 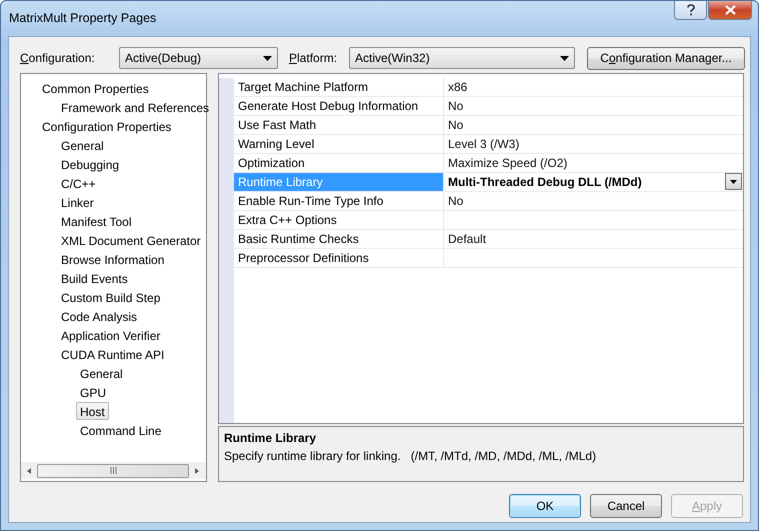 What do you see at coordinates (339, 163) in the screenshot?
I see `property-name: Optimization` at bounding box center [339, 163].